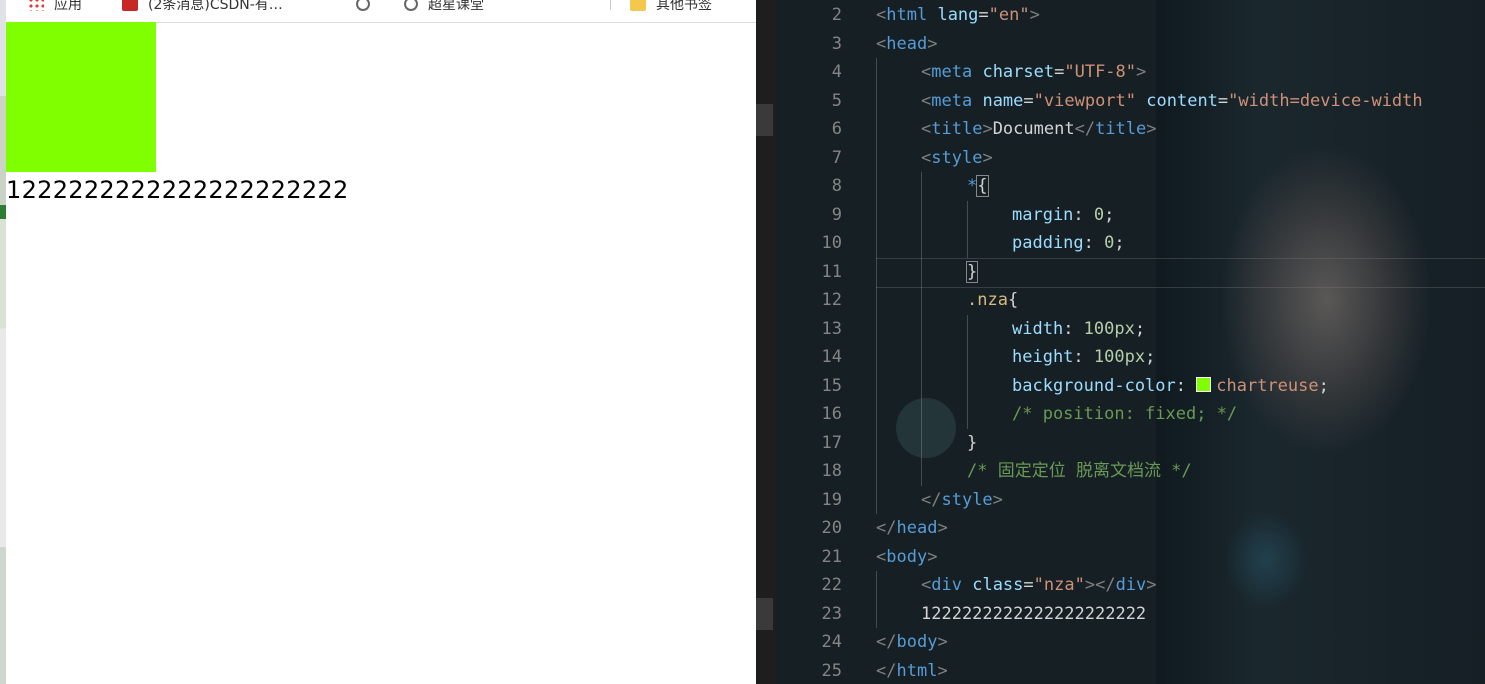 The height and width of the screenshot is (684, 1485). I want to click on page-content: 1222222222222222222222, so click(177, 113).